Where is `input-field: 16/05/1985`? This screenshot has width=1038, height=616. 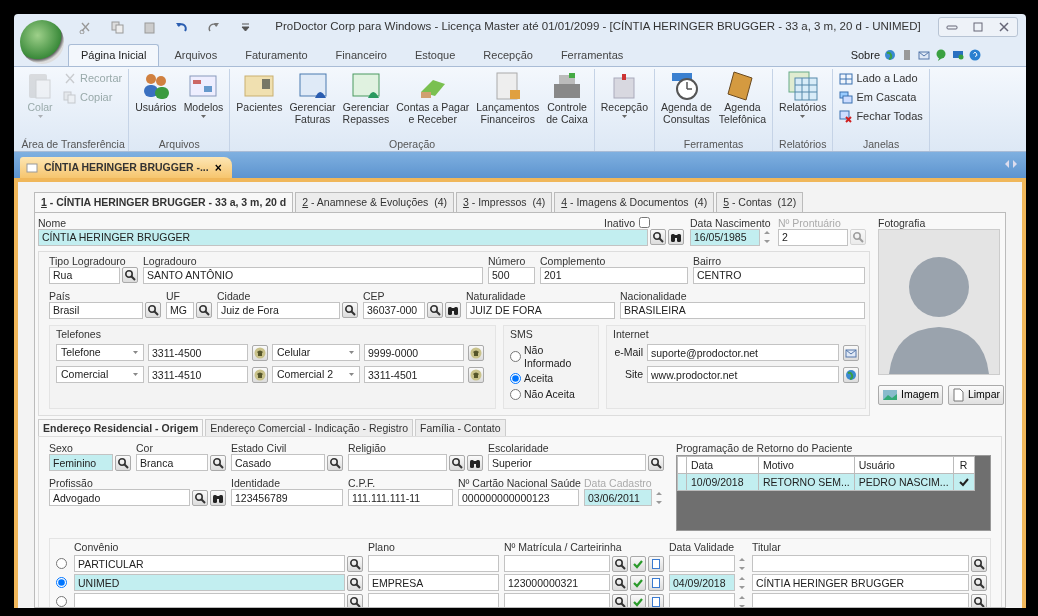 input-field: 16/05/1985 is located at coordinates (725, 237).